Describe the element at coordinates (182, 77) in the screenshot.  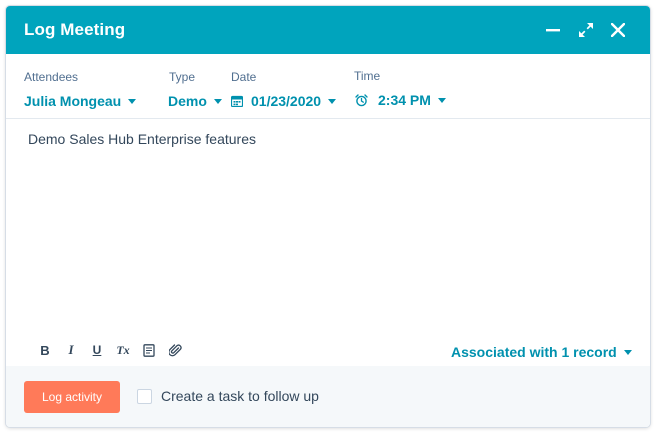
I see `type-label: Type` at that location.